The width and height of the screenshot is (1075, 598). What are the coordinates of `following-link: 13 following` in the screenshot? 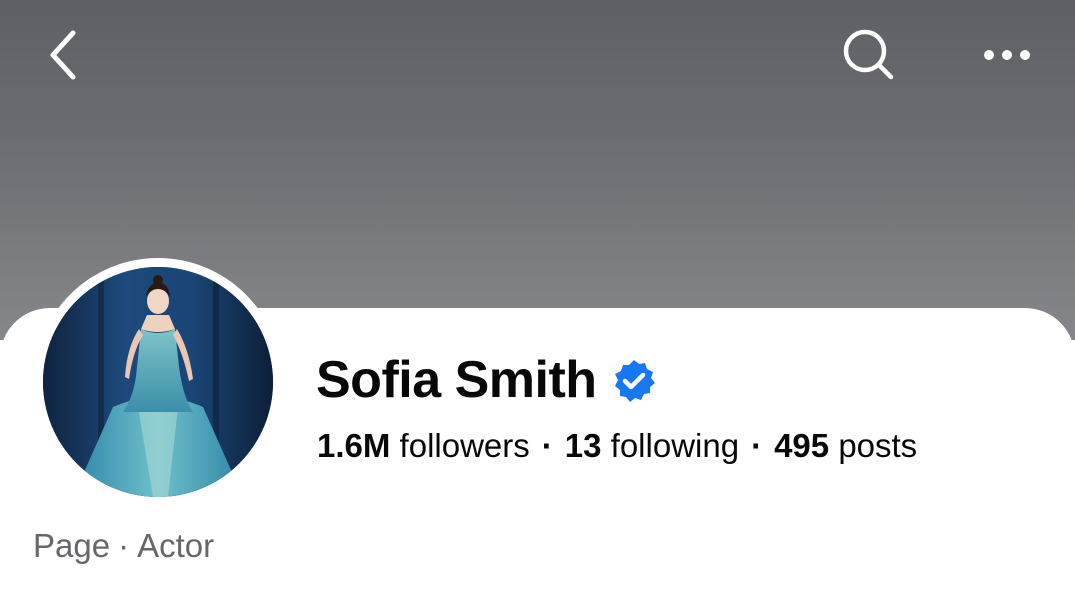 It's located at (652, 445).